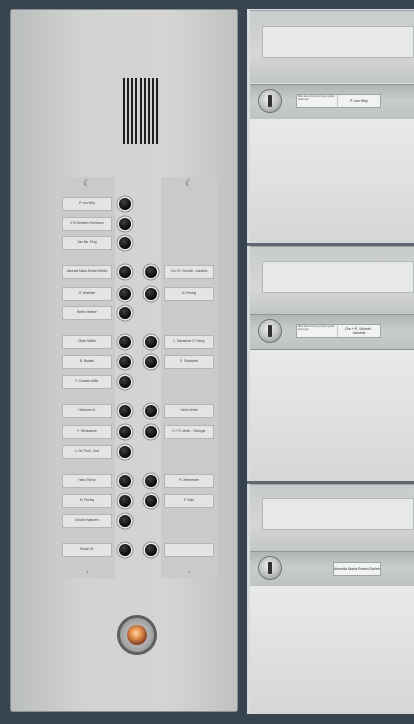  I want to click on name-label: Hofmann M., so click(87, 411).